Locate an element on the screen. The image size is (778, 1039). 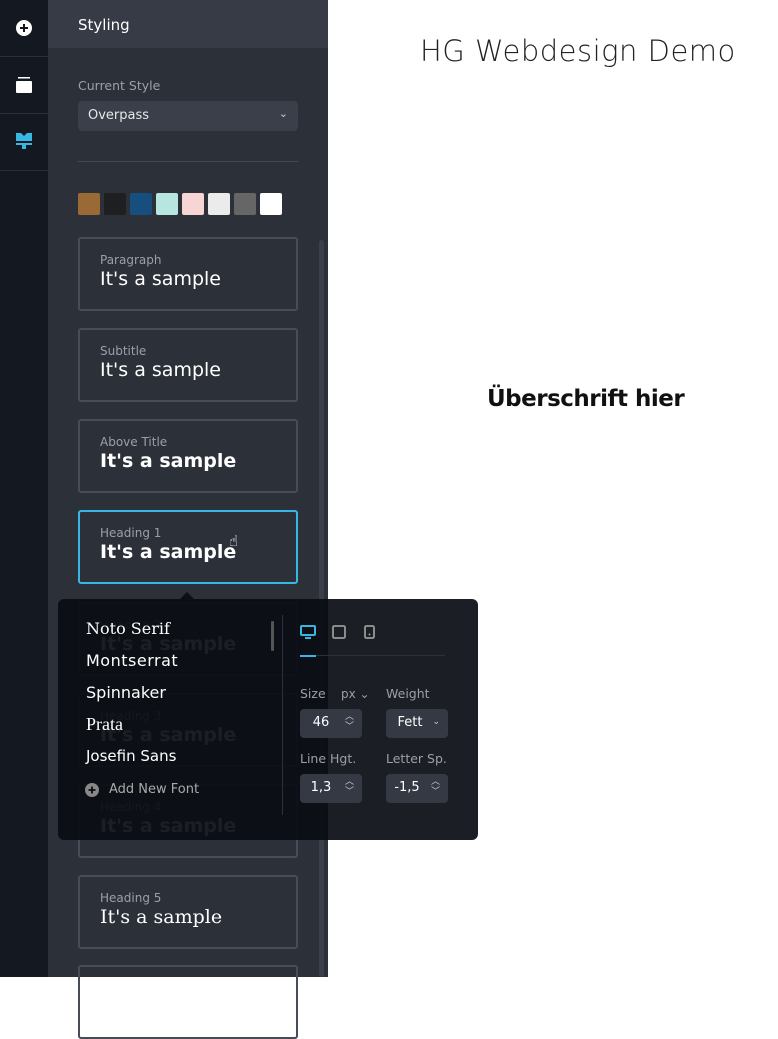
desktop-icon is located at coordinates (308, 632).